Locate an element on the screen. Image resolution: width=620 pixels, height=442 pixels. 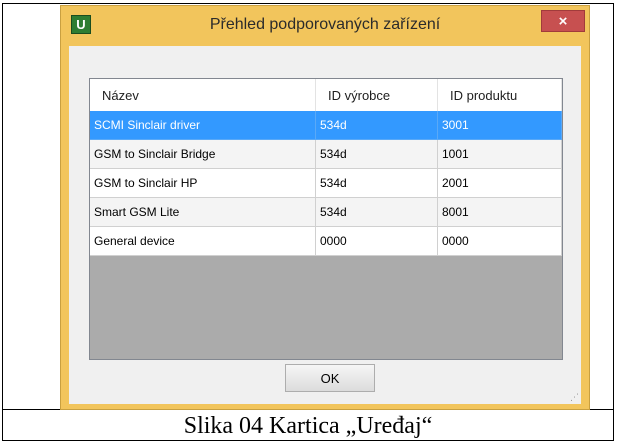
figure-caption: Slika 04 Kartica „Uređaj“ is located at coordinates (308, 425).